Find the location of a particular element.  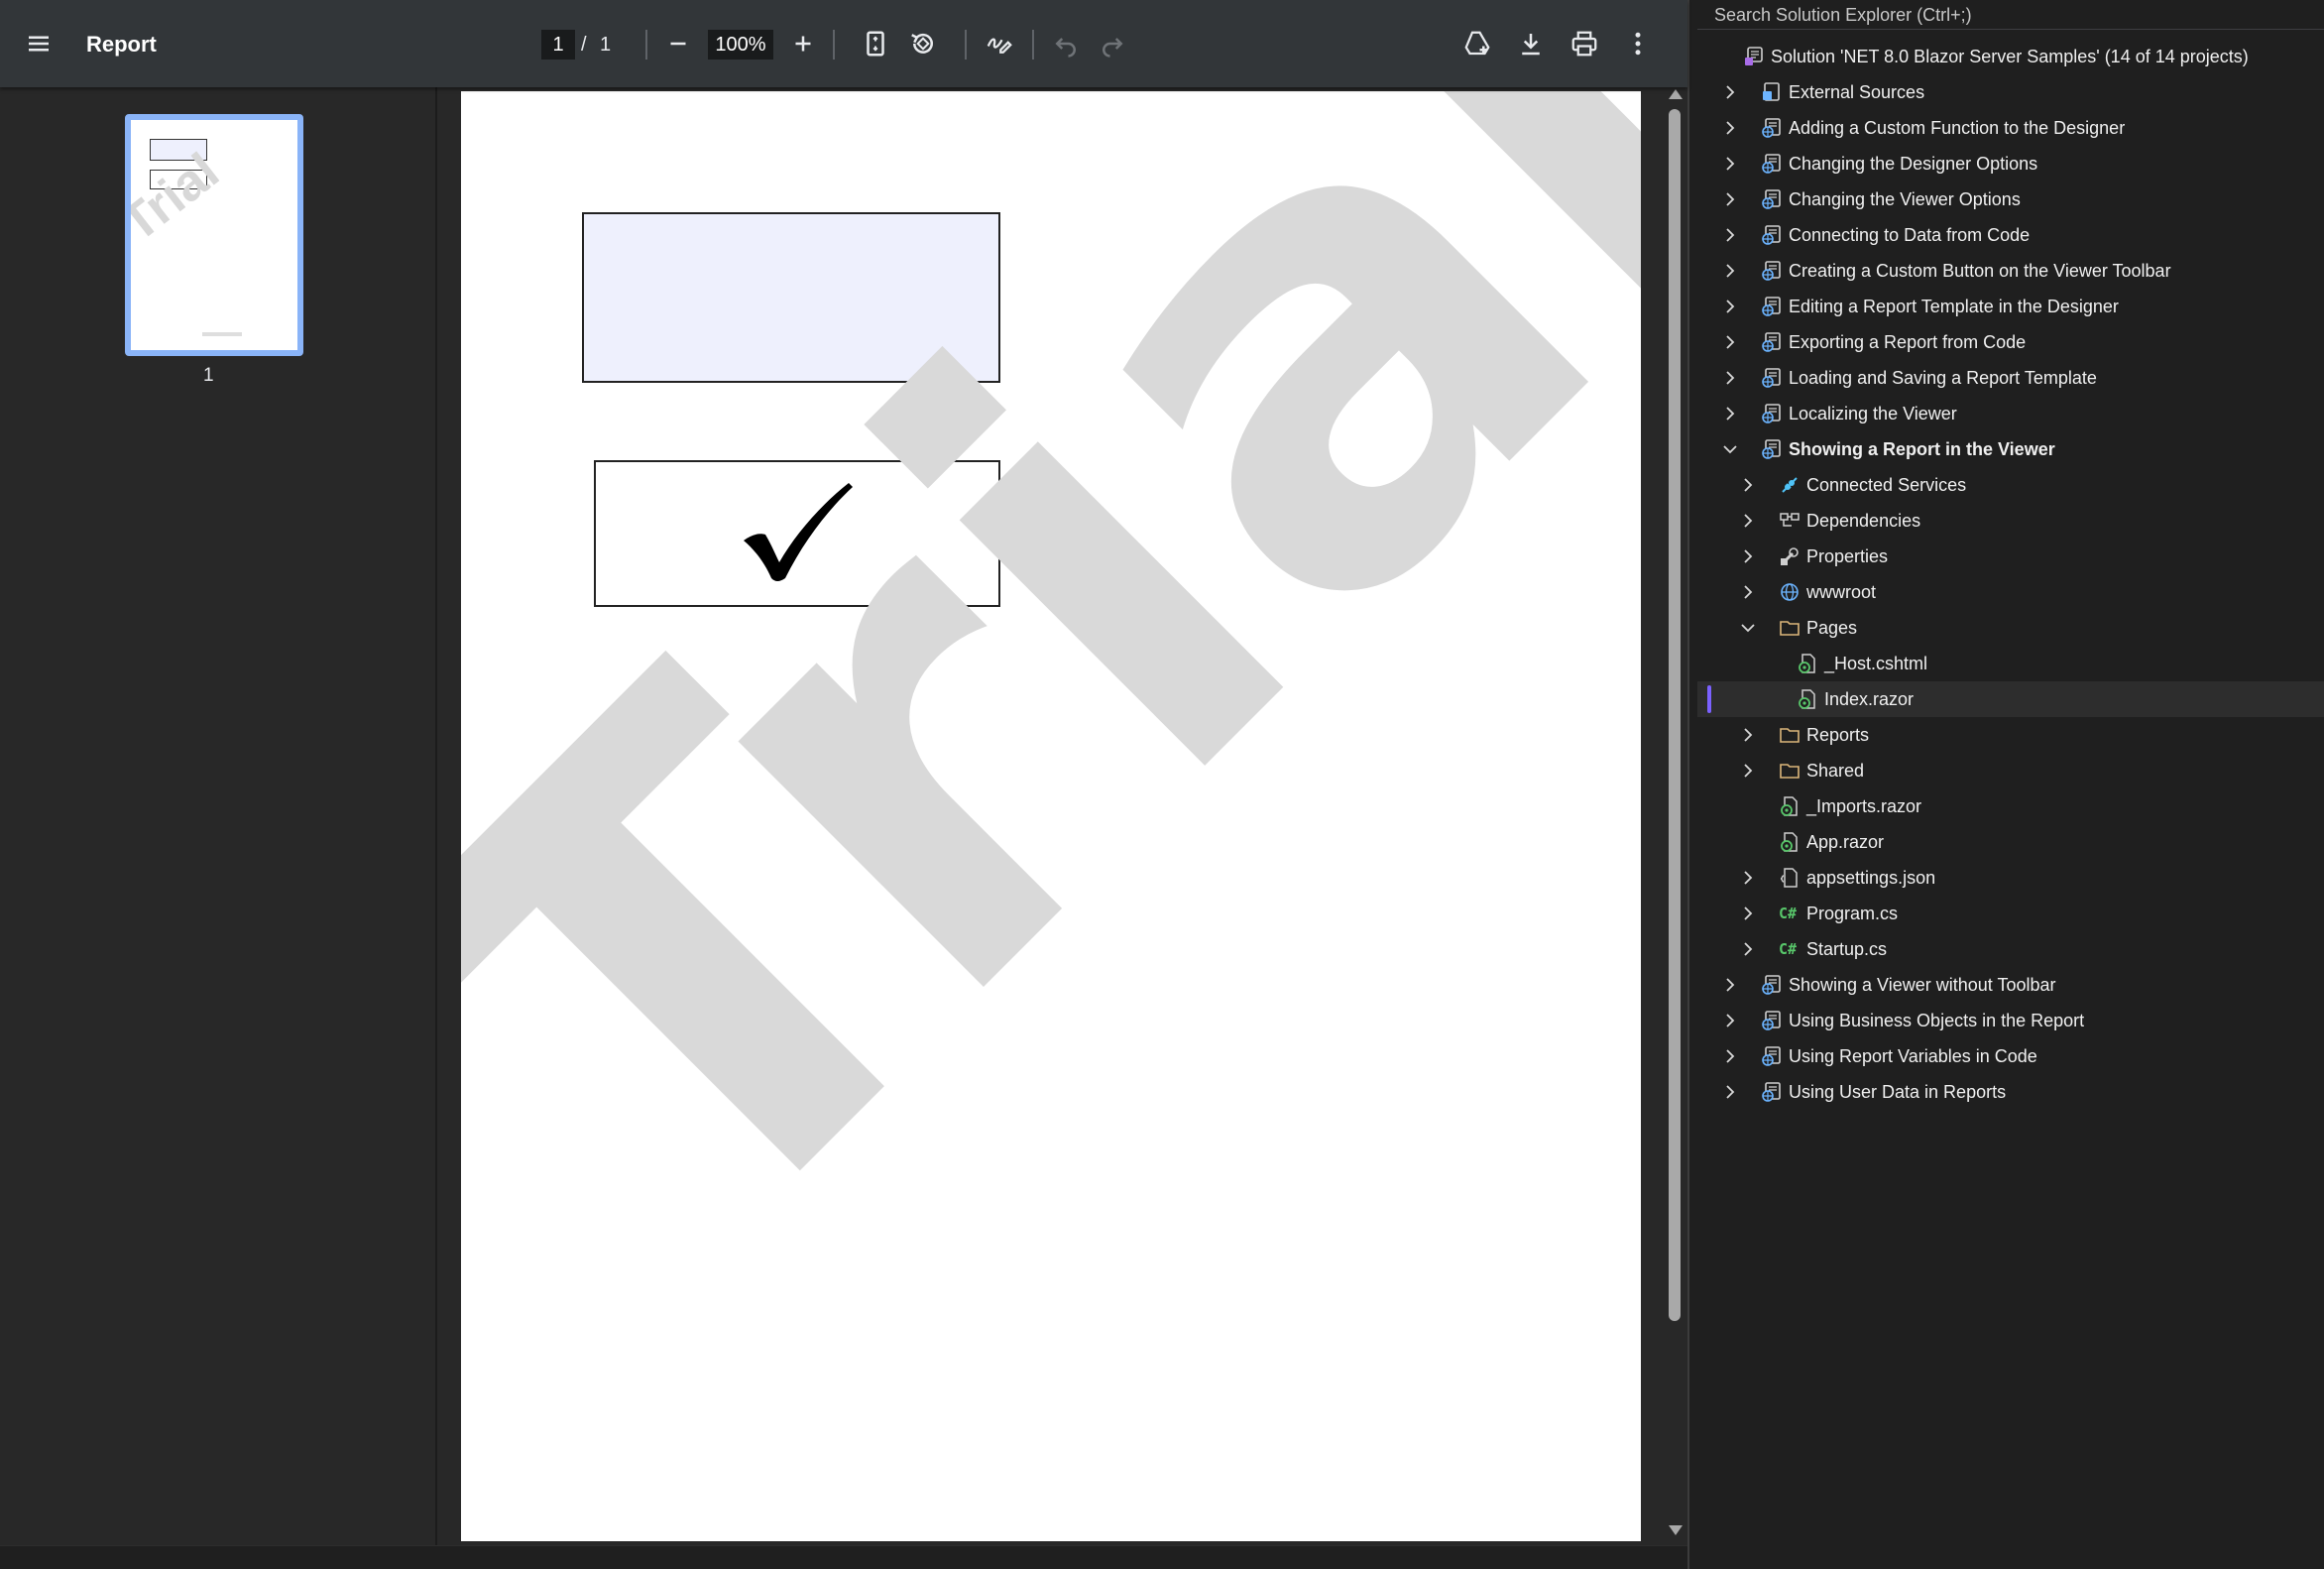

print-icon is located at coordinates (1584, 43).